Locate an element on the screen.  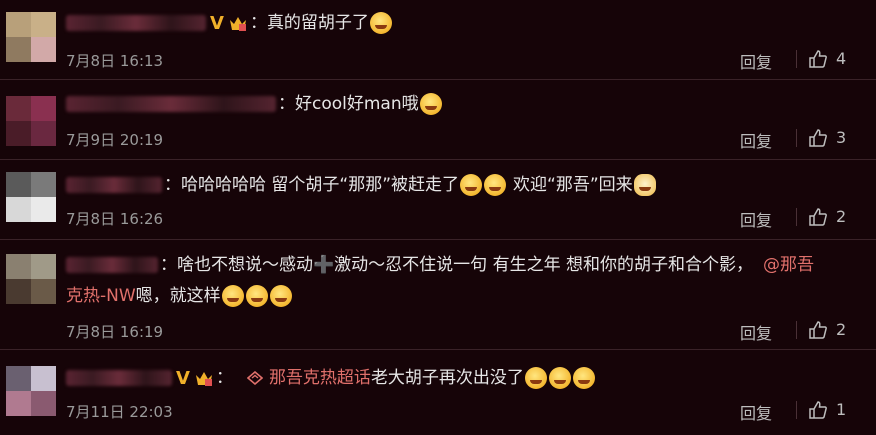
laugh-emoji is located at coordinates (380, 23).